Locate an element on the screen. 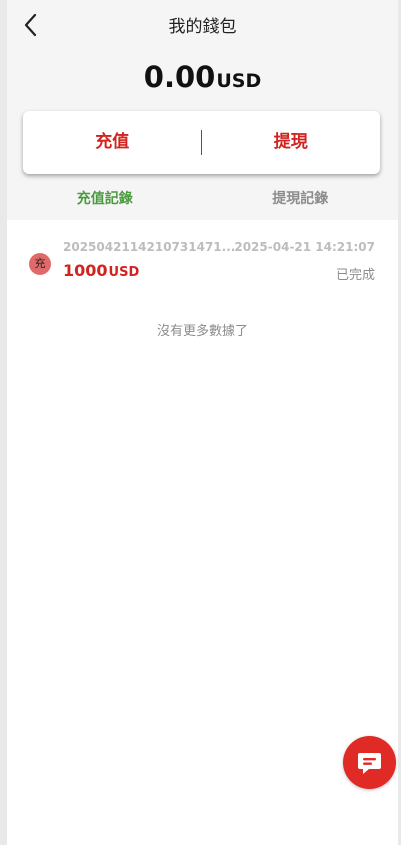 The image size is (401, 845). status-badge: 已完成 is located at coordinates (355, 275).